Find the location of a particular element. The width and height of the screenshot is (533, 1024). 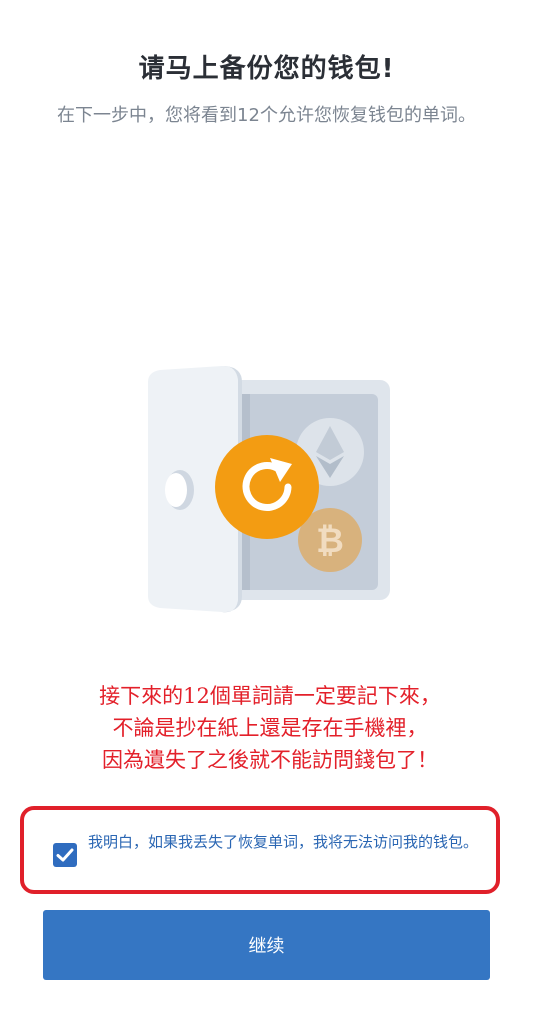

page-subtitle: 在下一步中，您将看到12个允许您恢复钱包的单词。 is located at coordinates (266, 115).